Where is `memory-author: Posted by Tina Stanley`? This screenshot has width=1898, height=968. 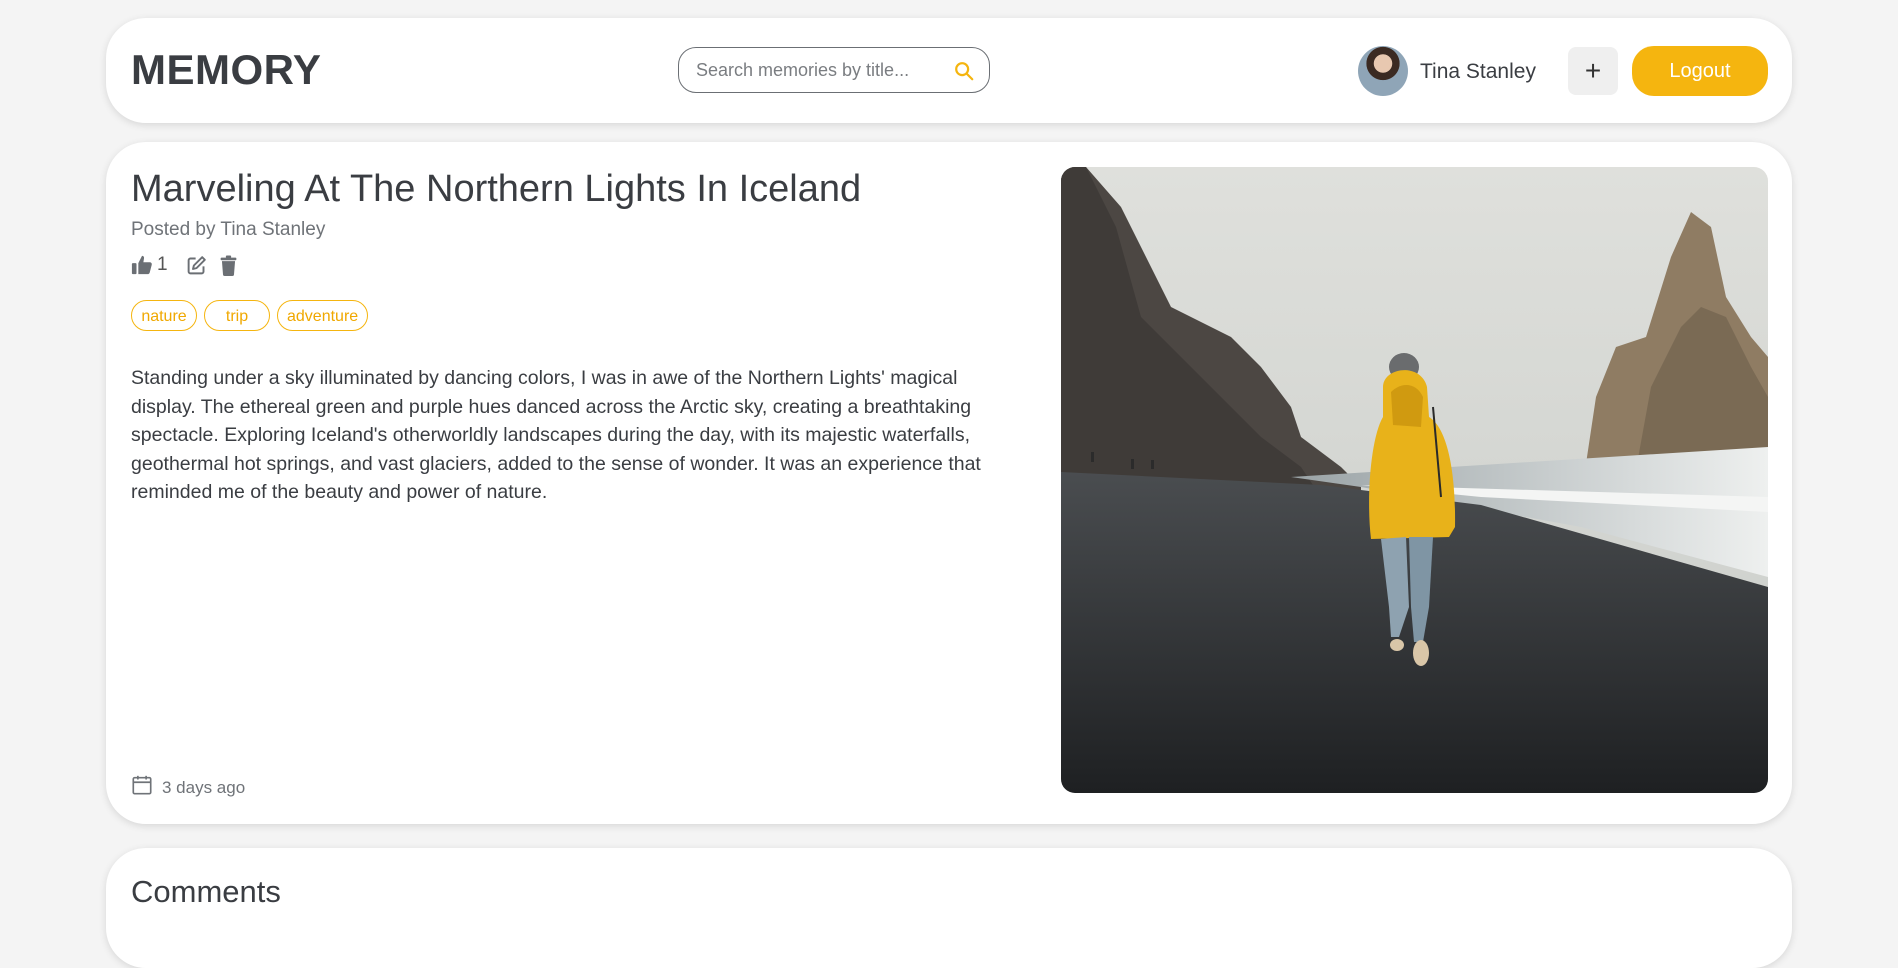
memory-author: Posted by Tina Stanley is located at coordinates (228, 229).